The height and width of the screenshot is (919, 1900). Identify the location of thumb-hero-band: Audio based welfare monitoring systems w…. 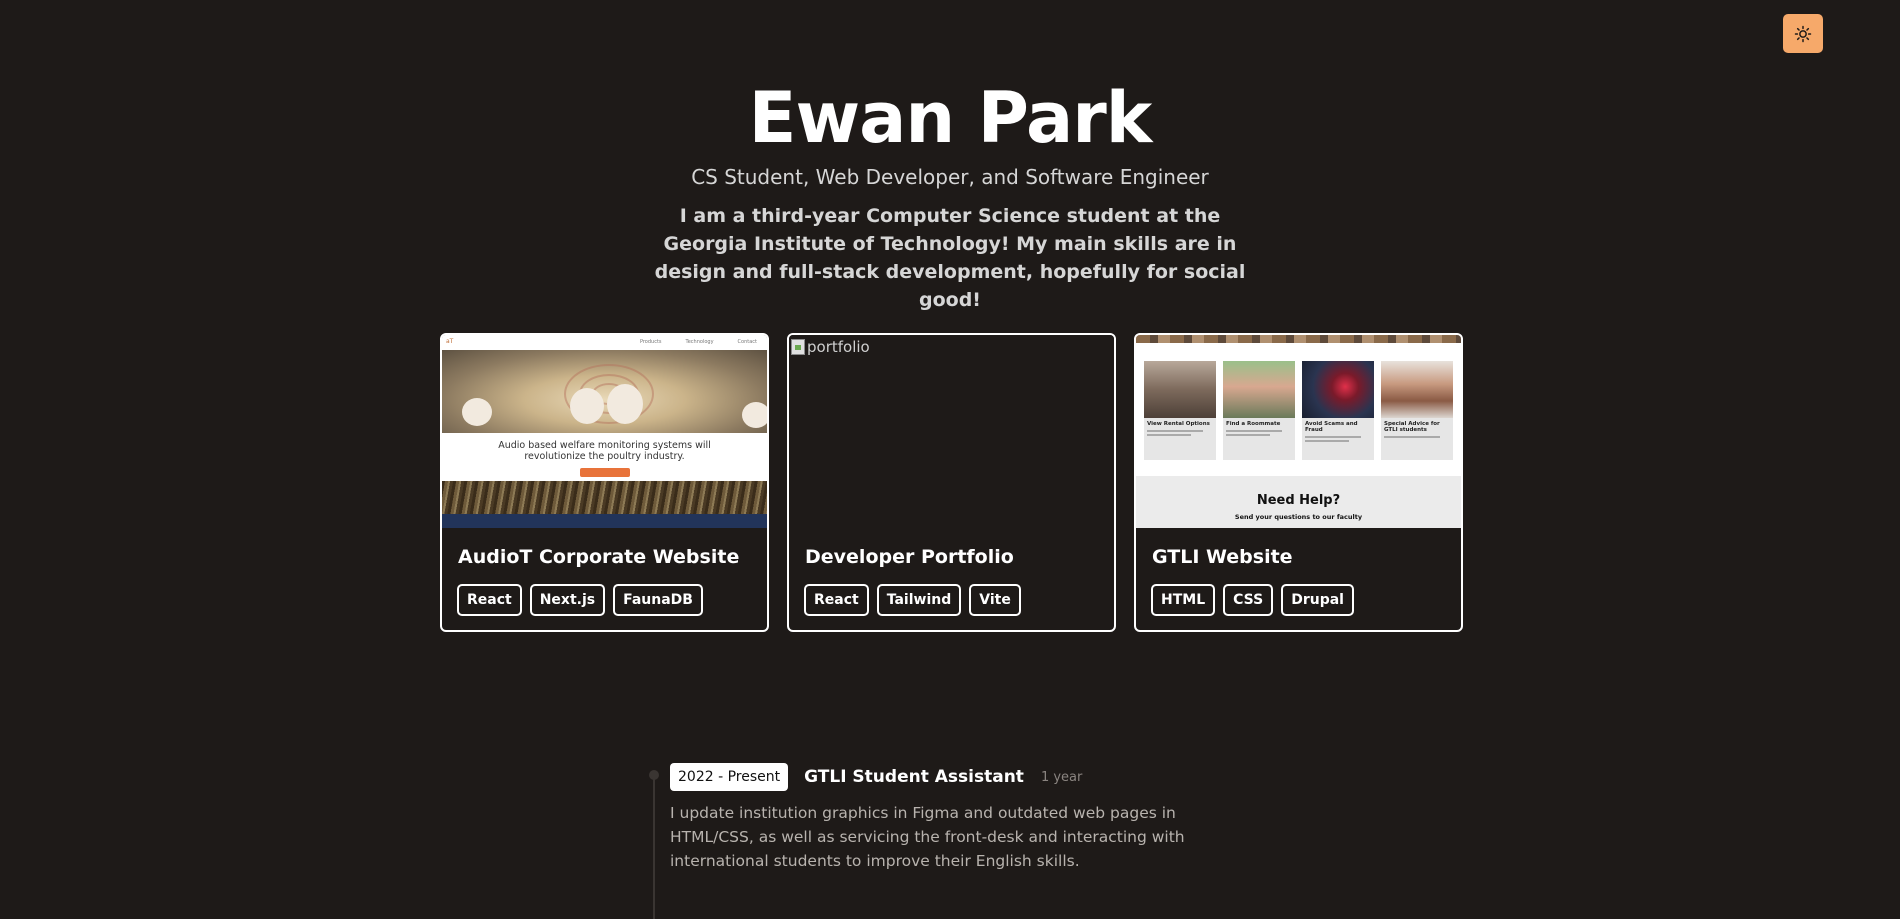
(604, 457).